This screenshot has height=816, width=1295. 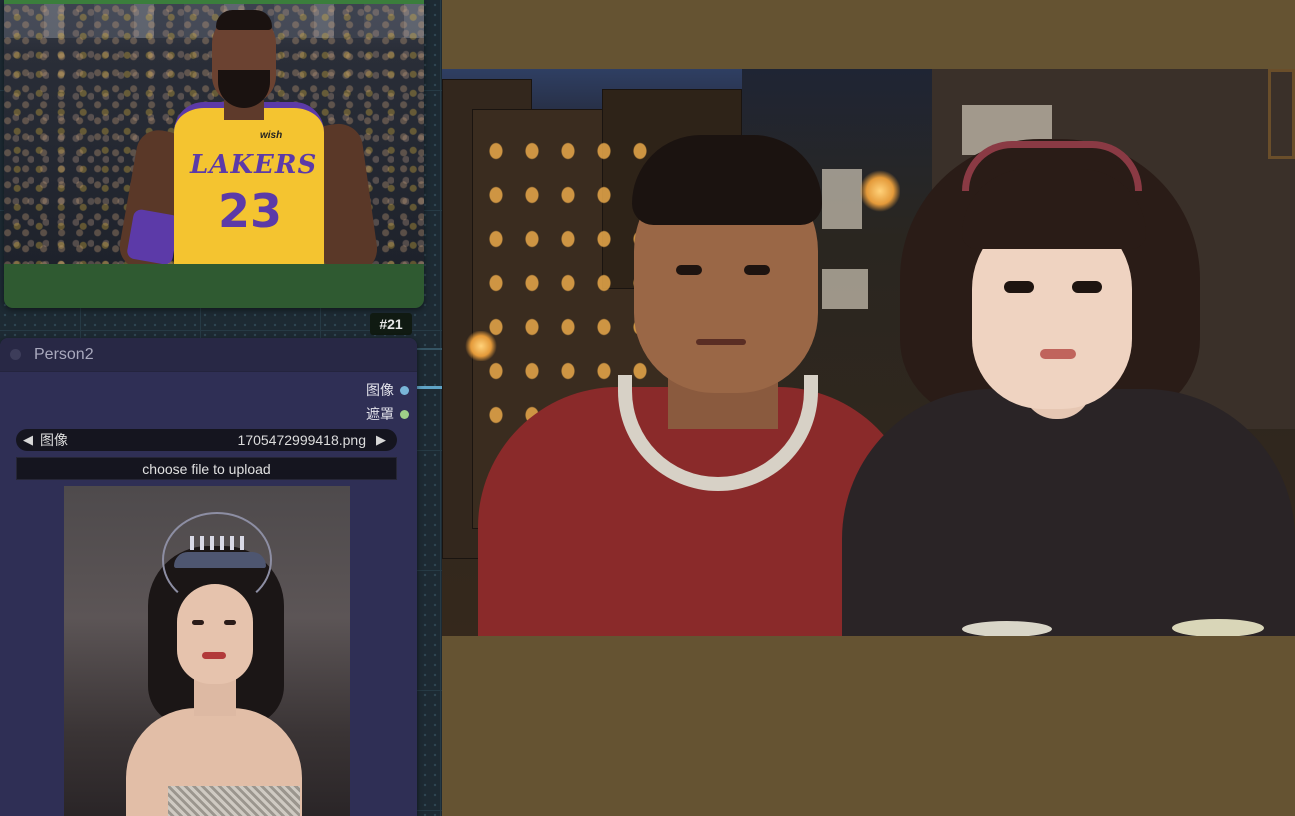 What do you see at coordinates (153, 236) in the screenshot?
I see `player-wristband` at bounding box center [153, 236].